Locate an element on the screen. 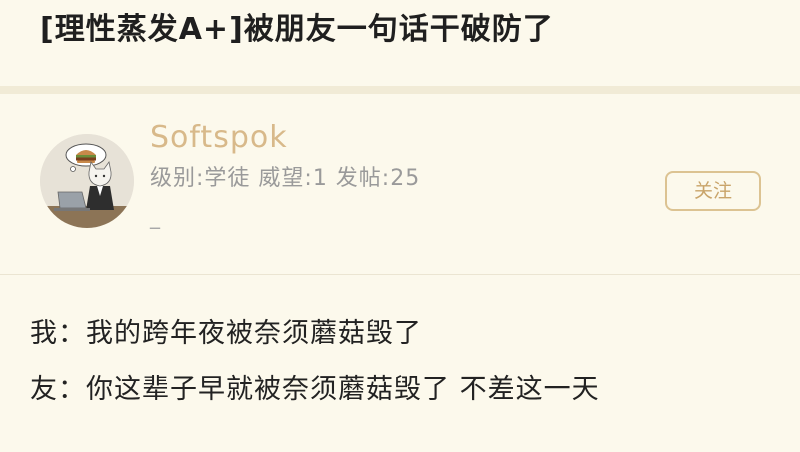 The image size is (800, 452). avatar-cat-image is located at coordinates (87, 181).